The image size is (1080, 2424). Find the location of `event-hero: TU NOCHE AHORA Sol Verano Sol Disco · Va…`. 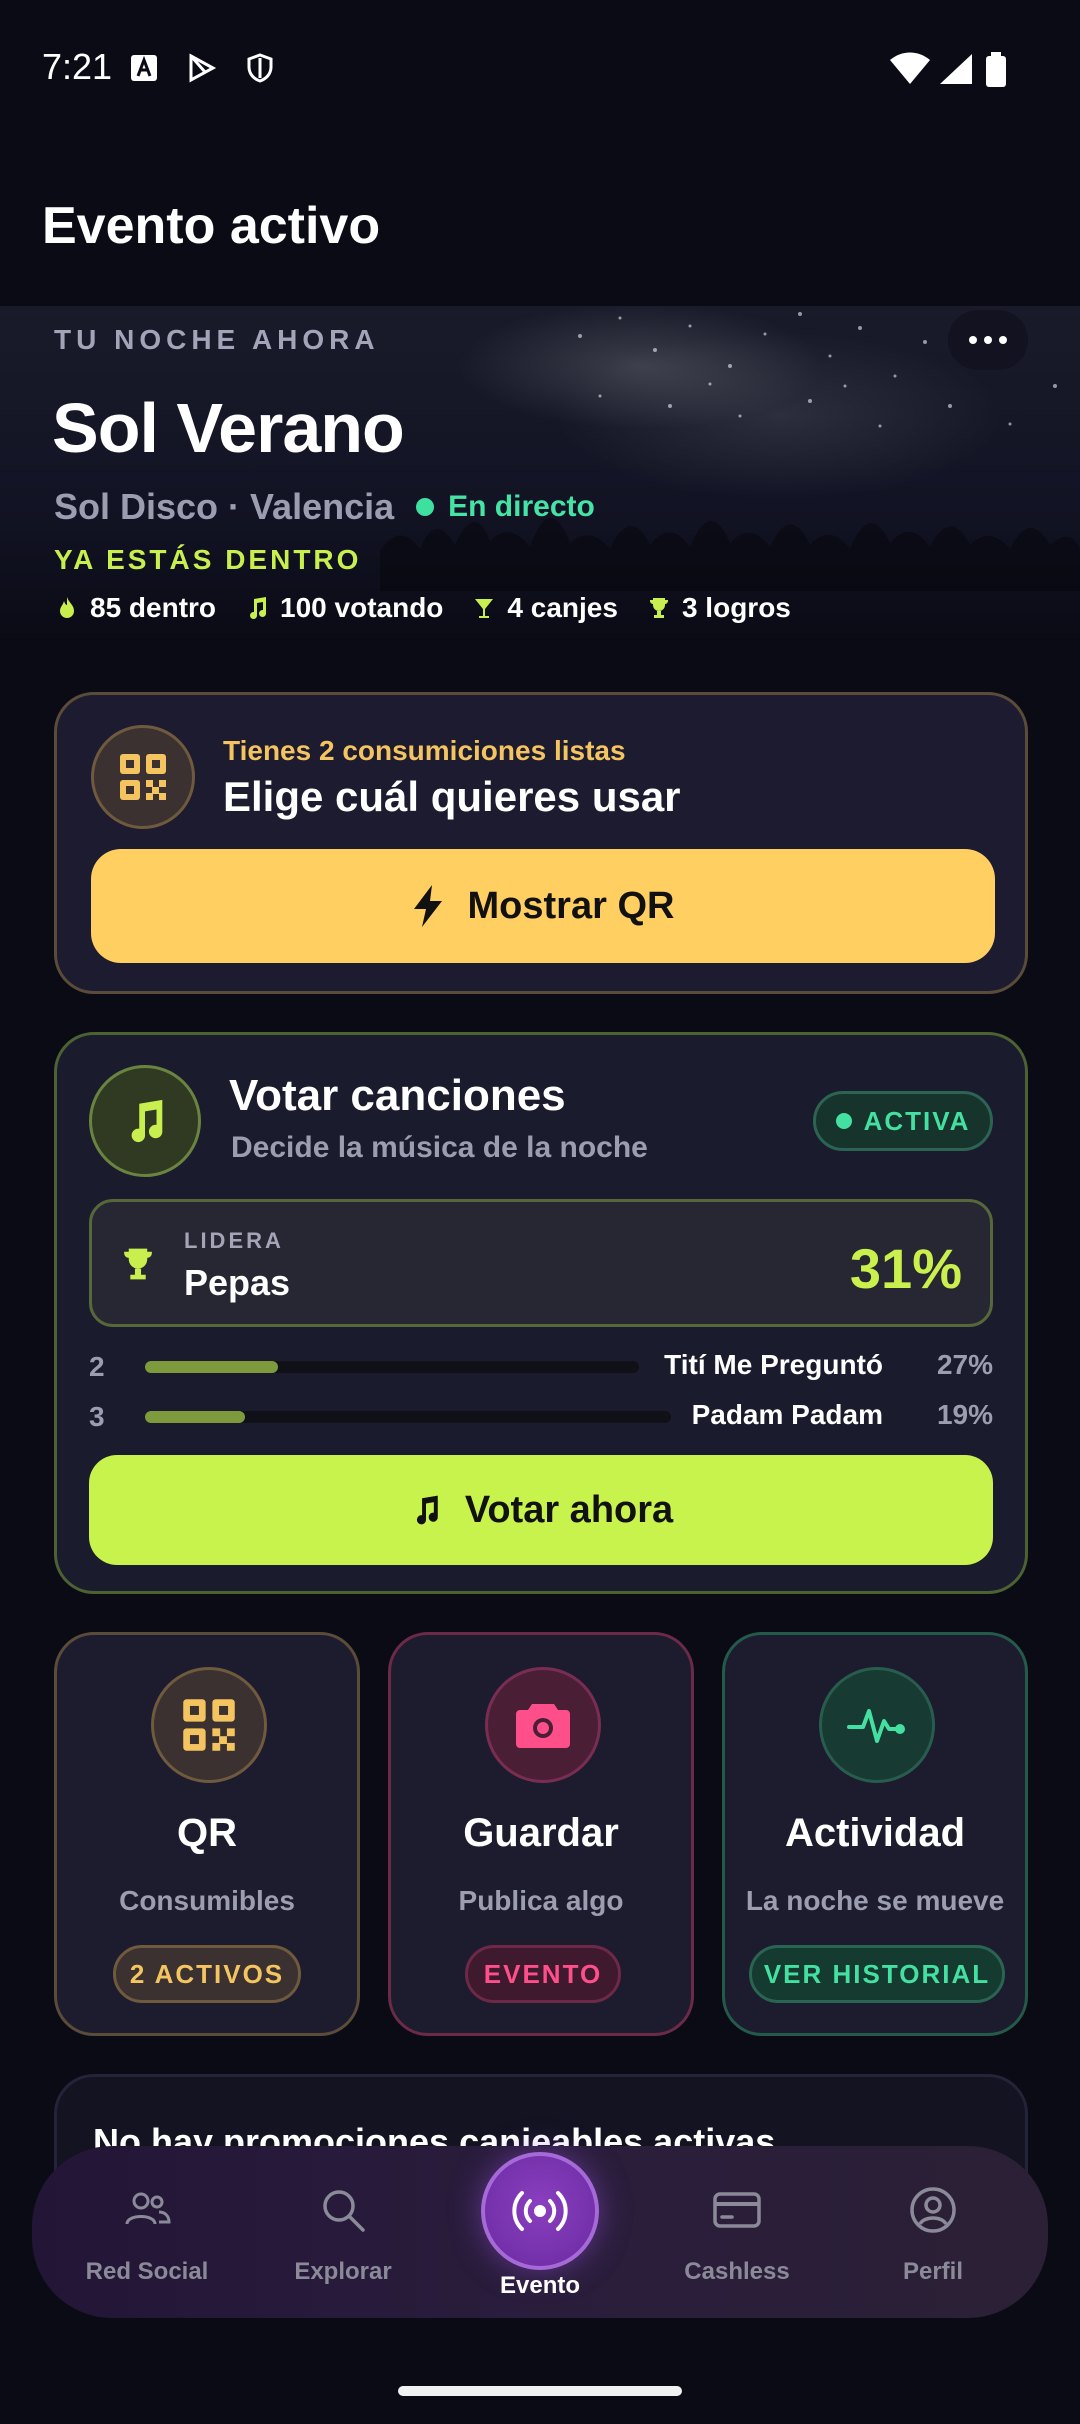

event-hero: TU NOCHE AHORA Sol Verano Sol Disco · Va… is located at coordinates (540, 473).